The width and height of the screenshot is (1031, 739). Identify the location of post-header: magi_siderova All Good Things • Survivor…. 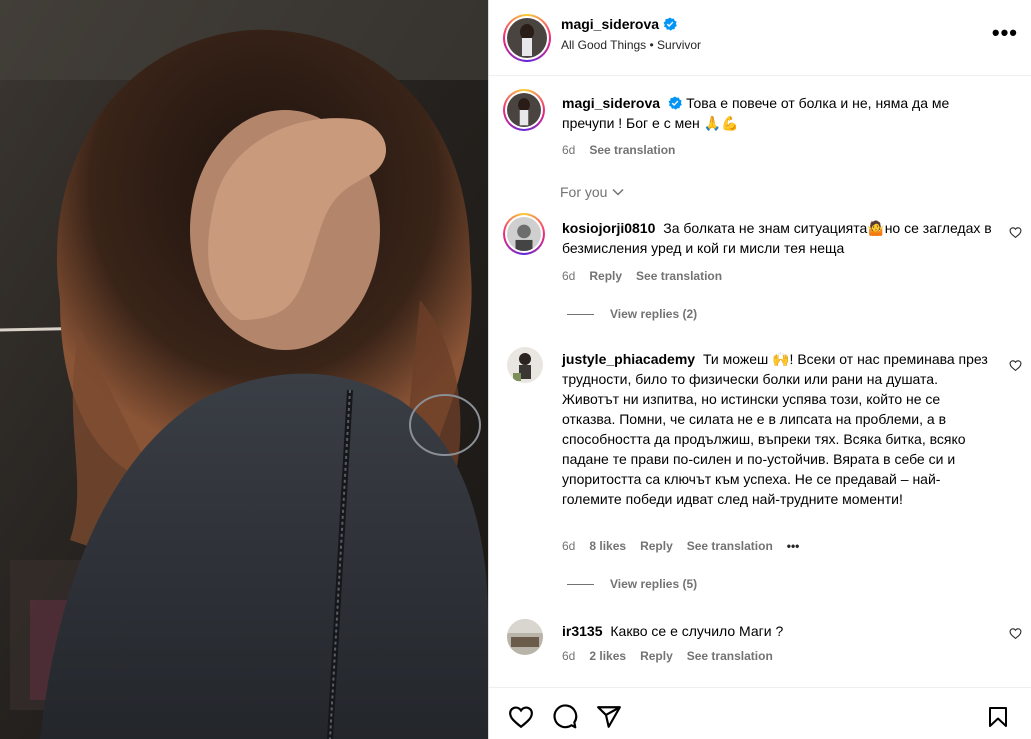
(760, 38).